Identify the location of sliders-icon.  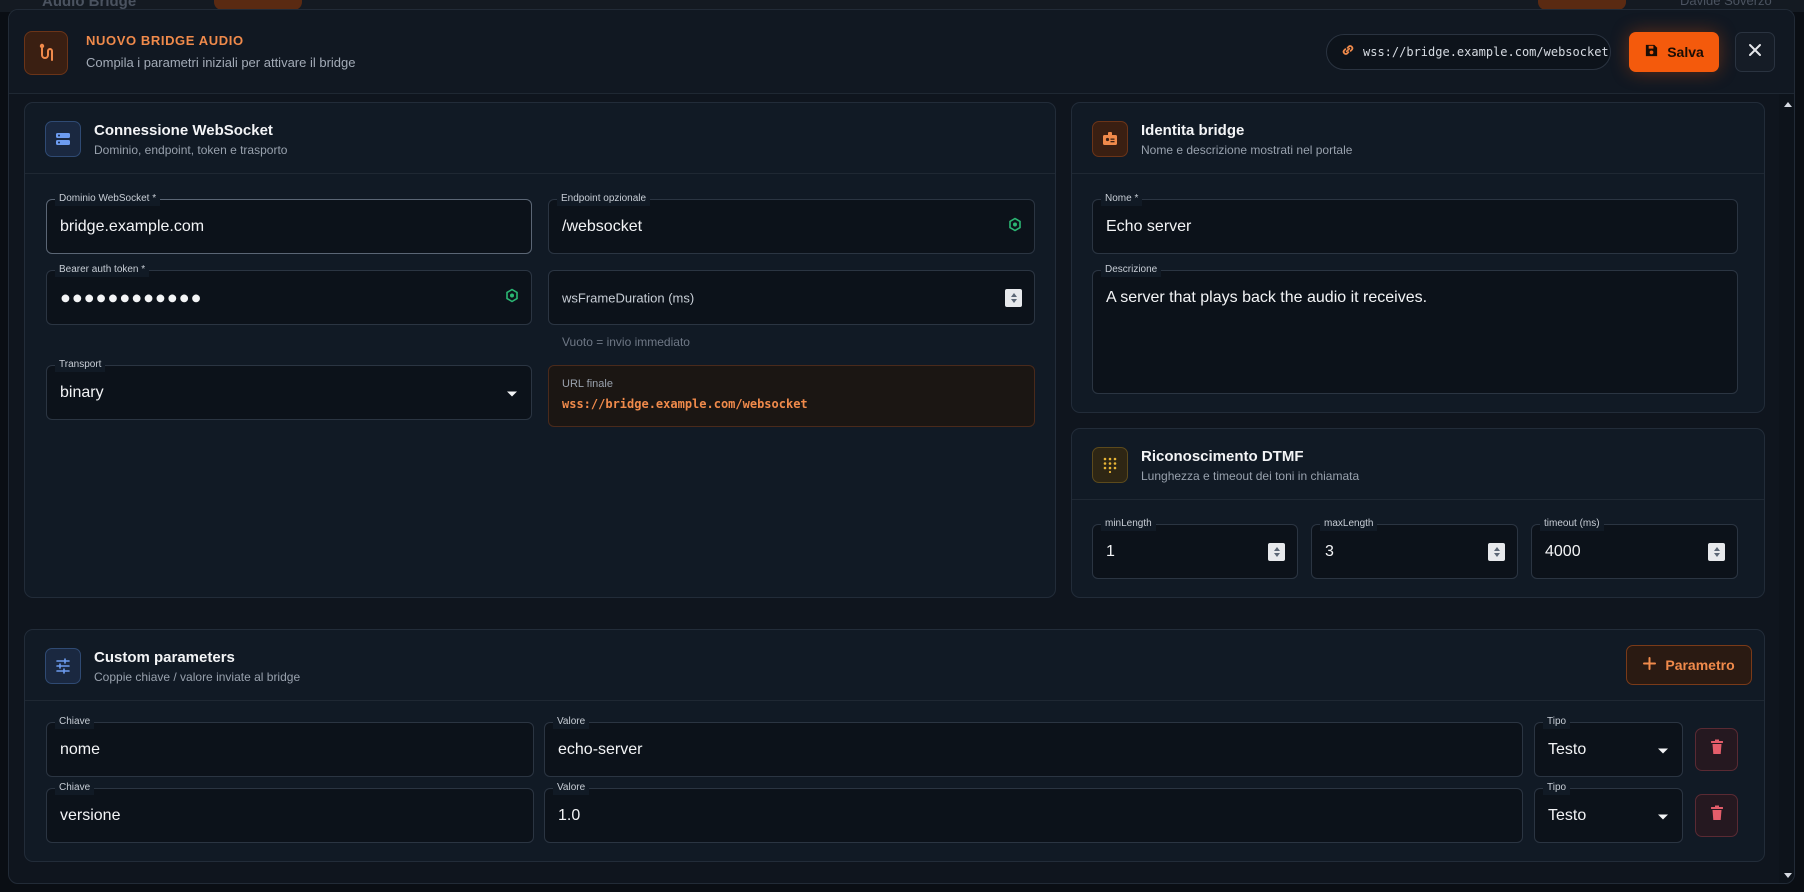
(63, 666).